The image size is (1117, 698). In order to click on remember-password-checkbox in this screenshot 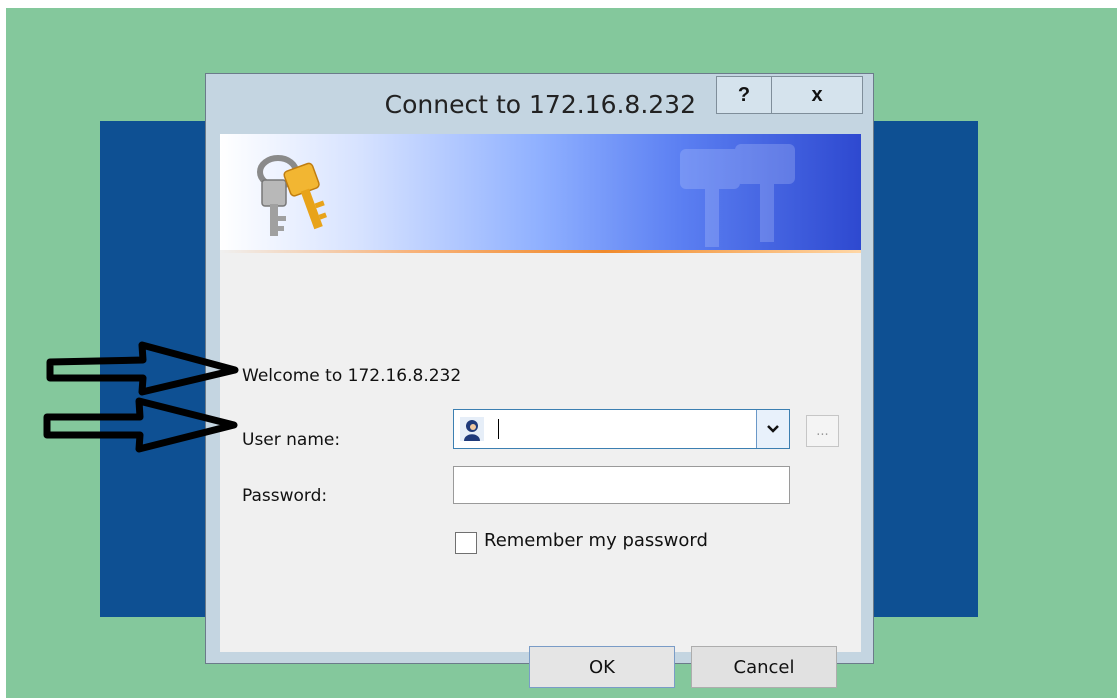, I will do `click(466, 543)`.